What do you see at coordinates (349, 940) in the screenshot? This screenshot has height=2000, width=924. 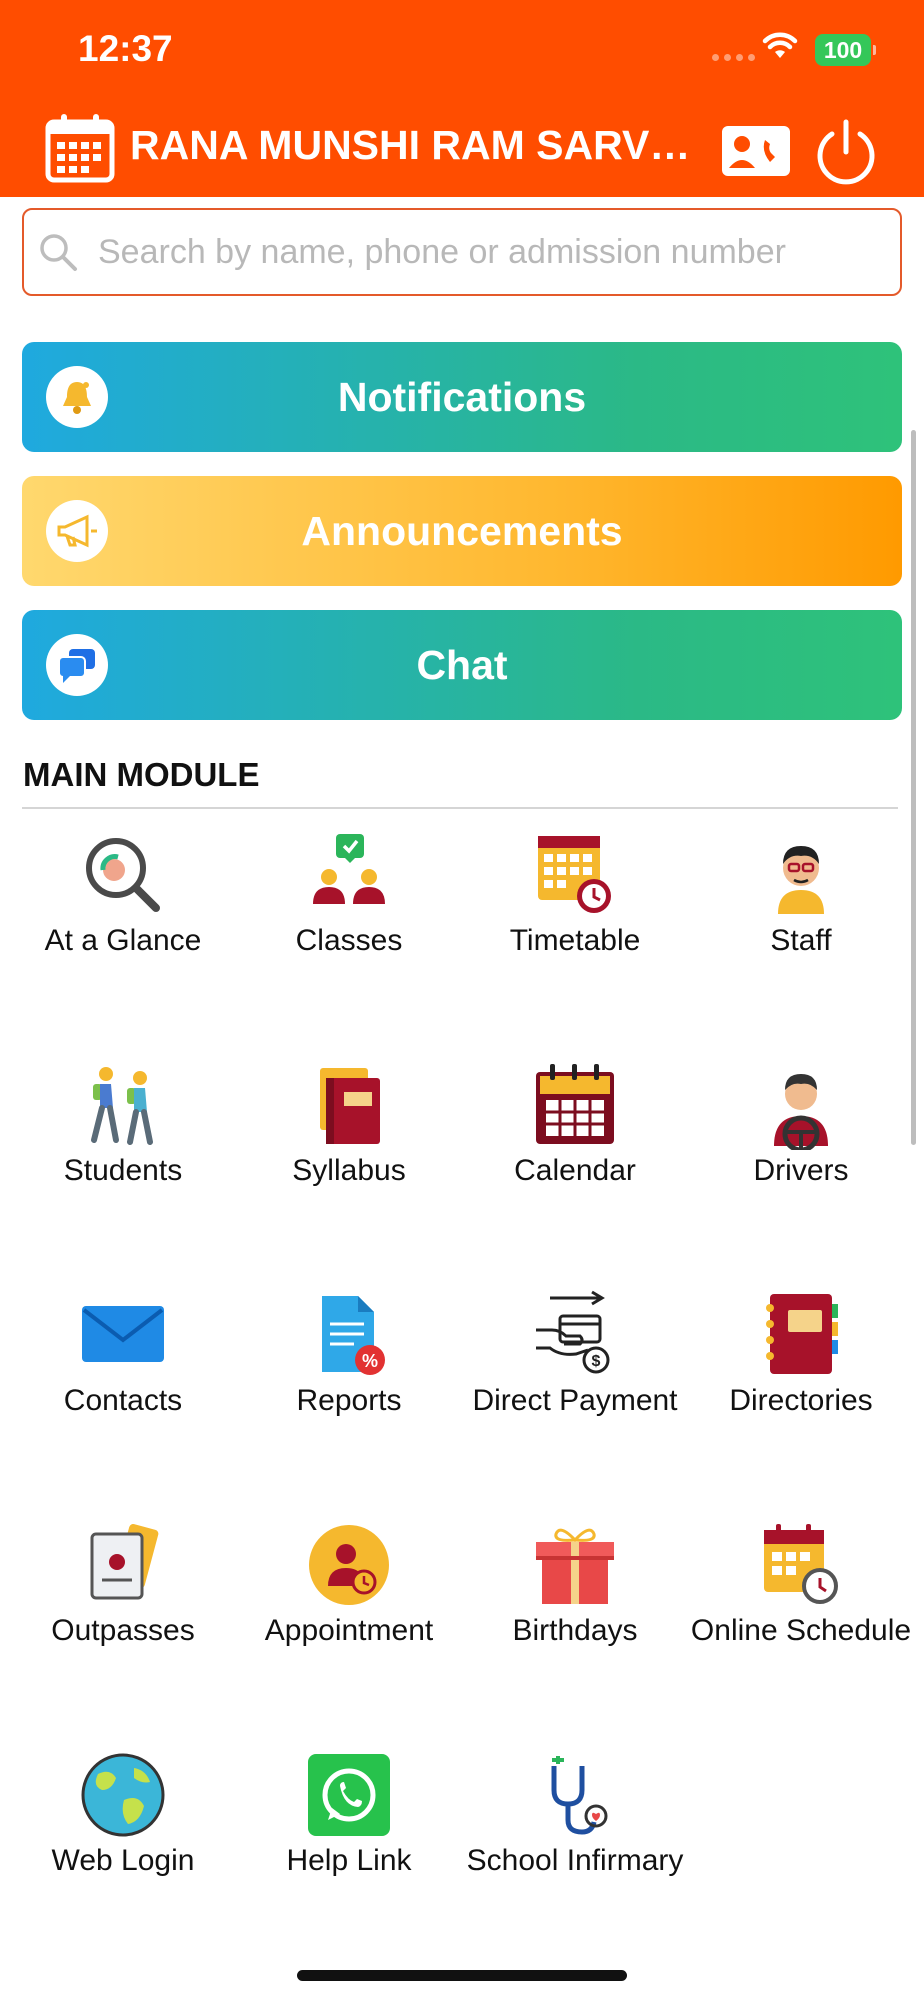 I see `module-label: Classes` at bounding box center [349, 940].